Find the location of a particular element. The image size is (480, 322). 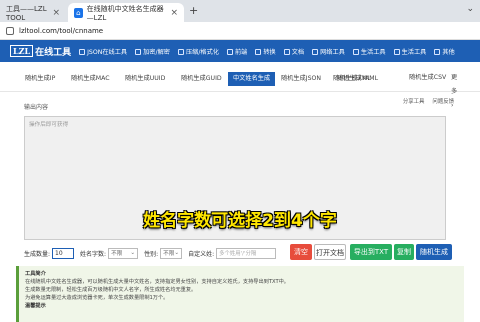

nav-item-docs: 文档 is located at coordinates (293, 51).